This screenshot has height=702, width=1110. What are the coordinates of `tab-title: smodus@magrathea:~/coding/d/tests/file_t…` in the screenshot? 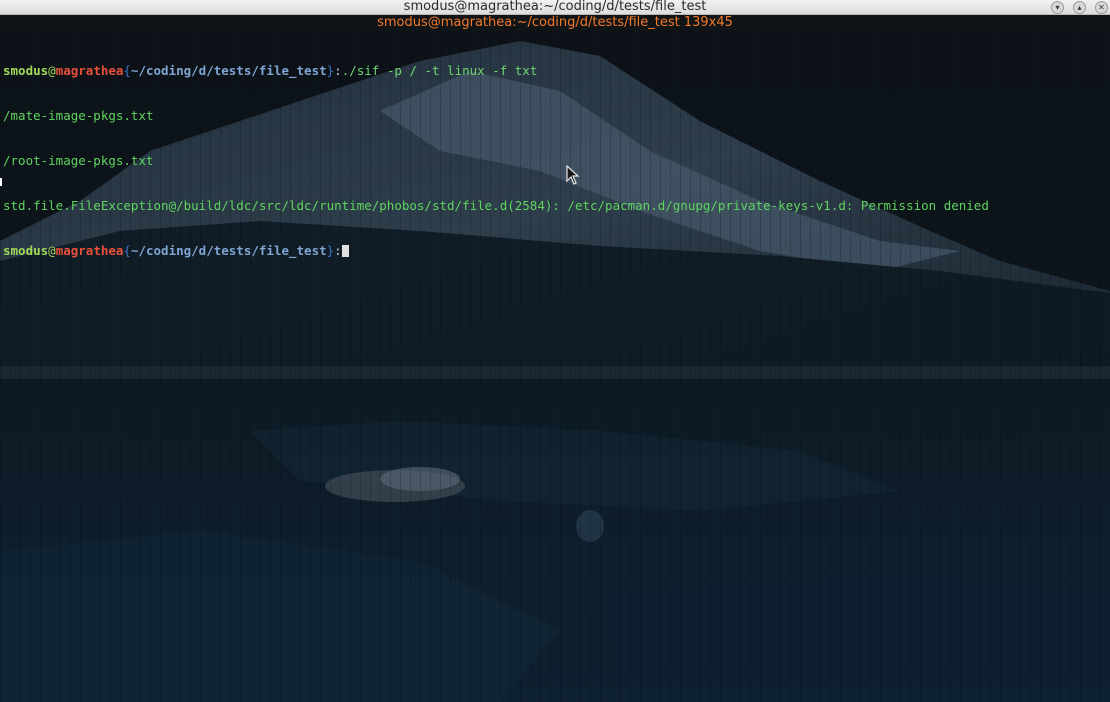 It's located at (555, 22).